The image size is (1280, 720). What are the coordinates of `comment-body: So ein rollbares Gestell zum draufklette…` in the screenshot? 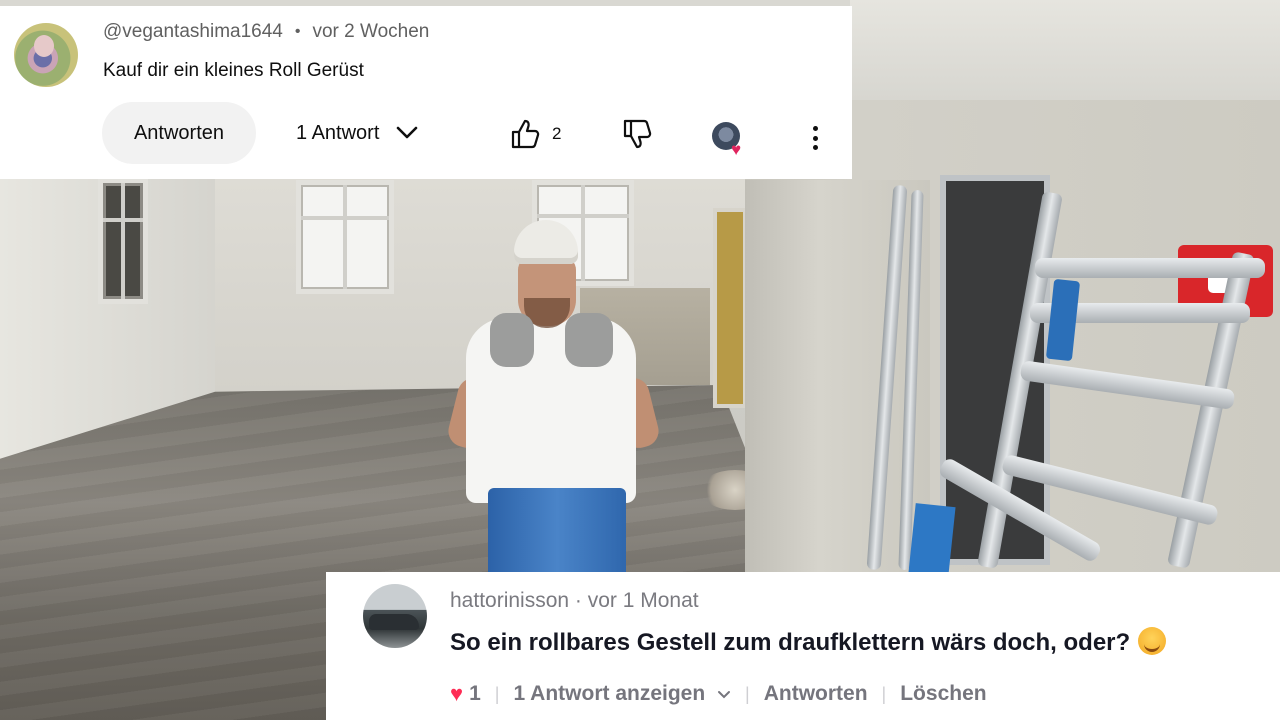 It's located at (790, 642).